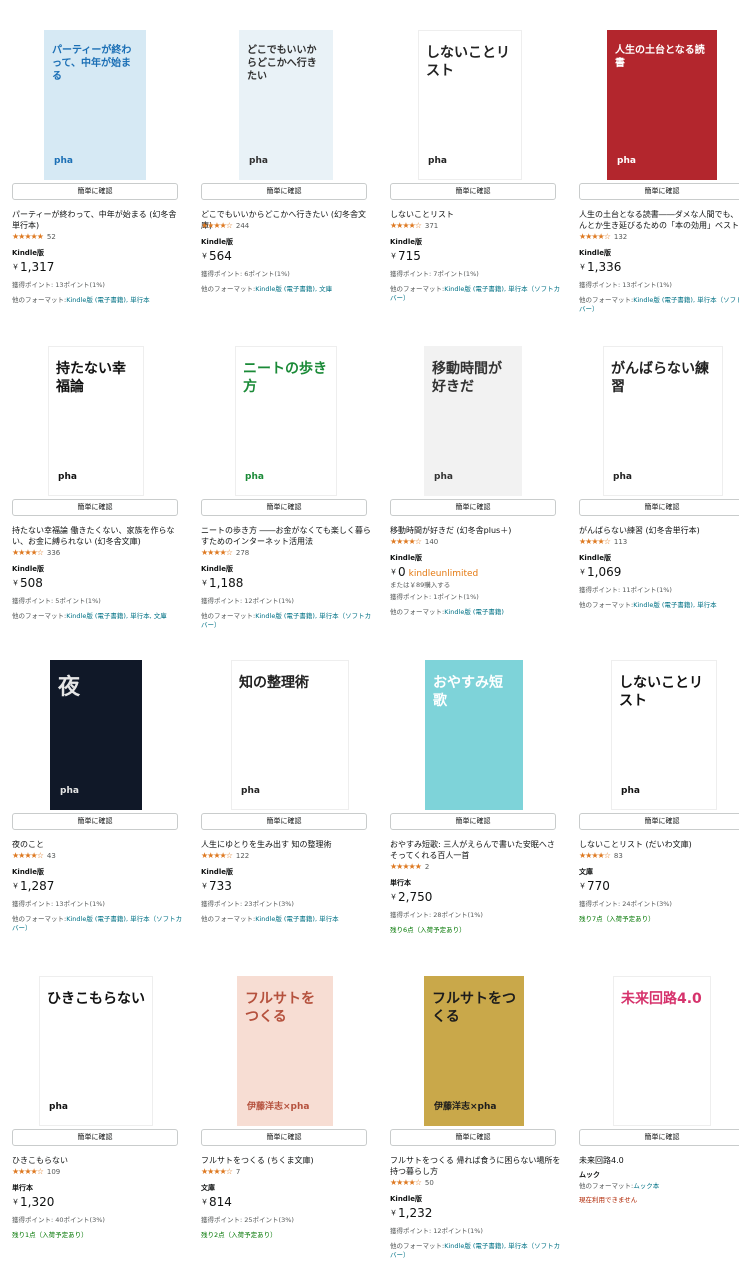  Describe the element at coordinates (589, 1175) in the screenshot. I see `format-label: ムック` at that location.